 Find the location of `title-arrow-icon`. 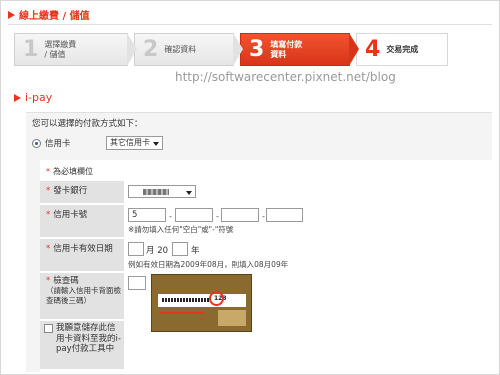

title-arrow-icon is located at coordinates (11, 14).